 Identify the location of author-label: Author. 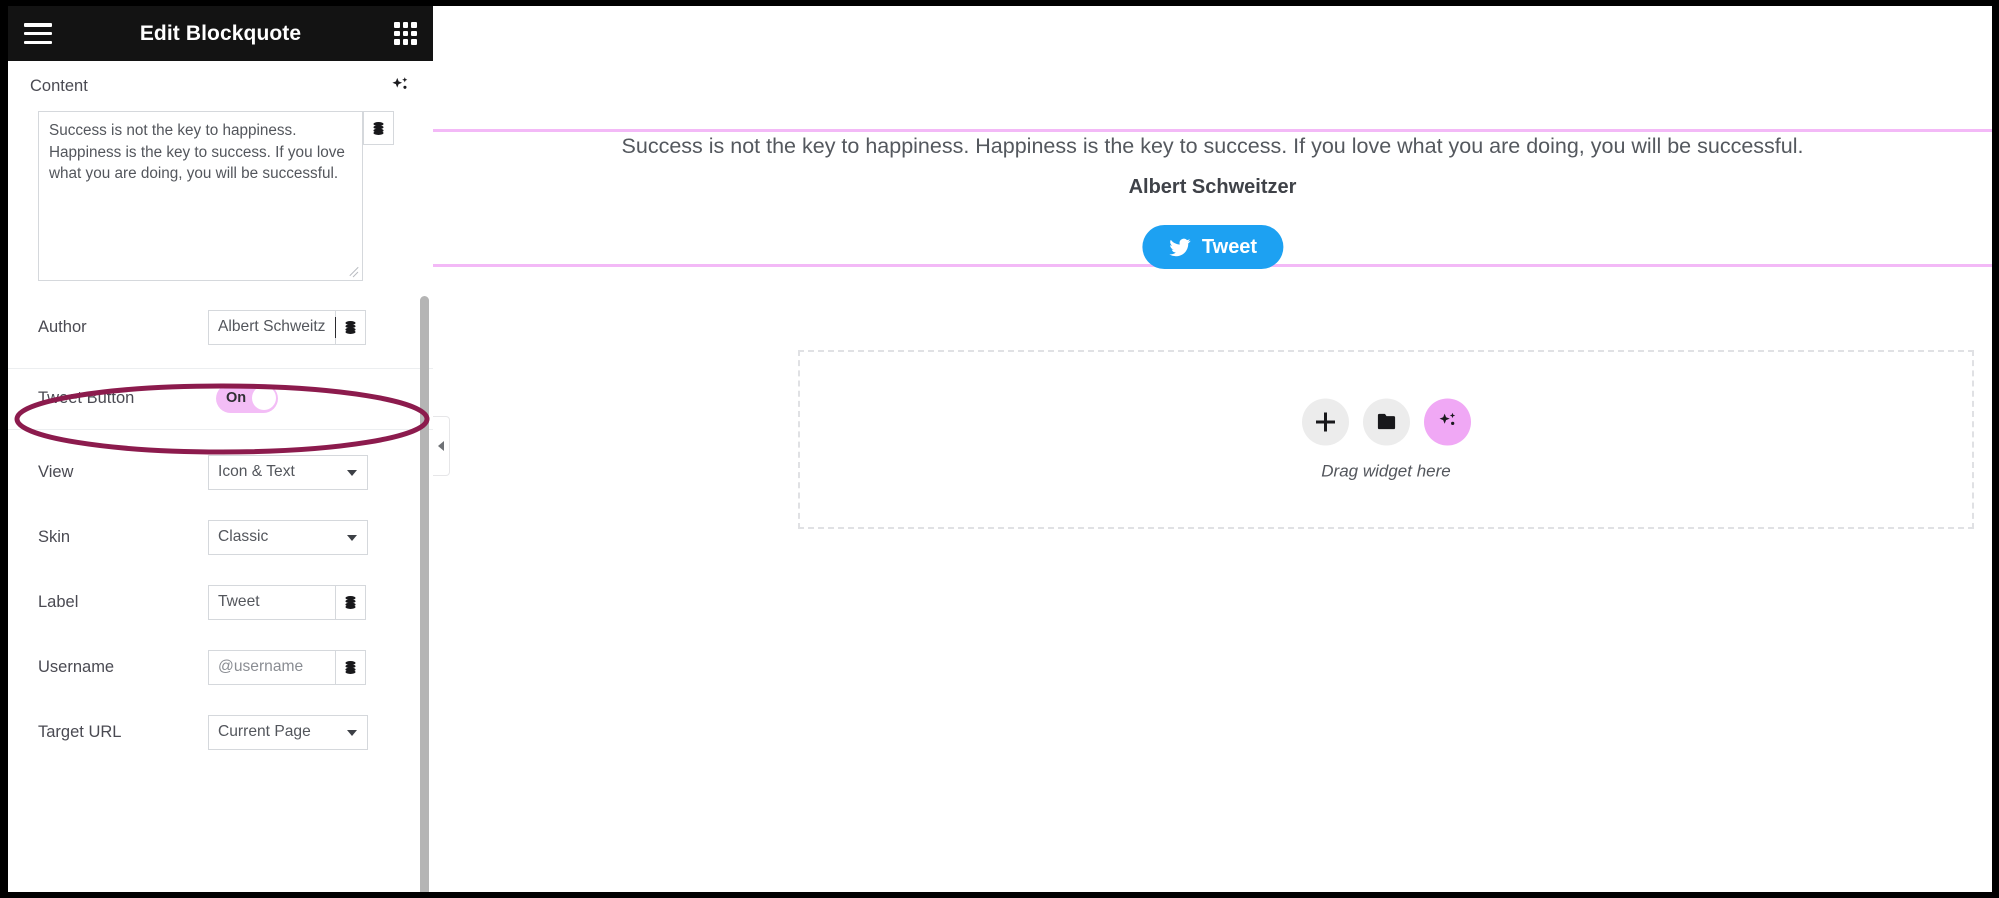
(62, 326).